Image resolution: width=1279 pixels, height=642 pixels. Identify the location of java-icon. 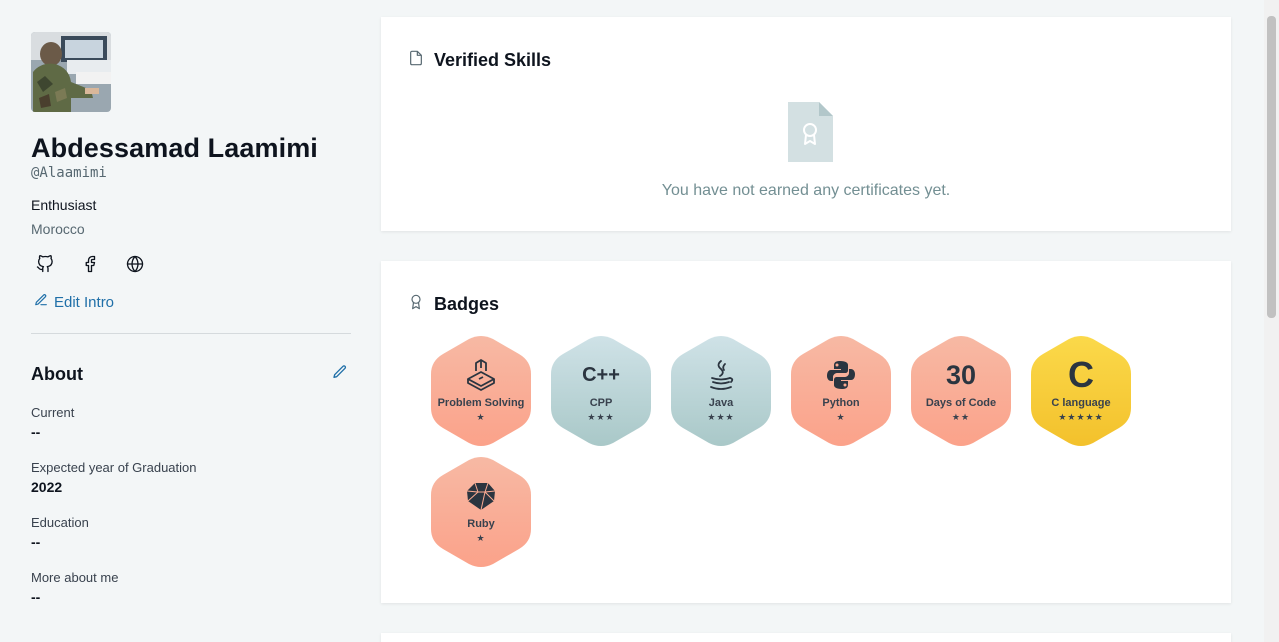
(721, 375).